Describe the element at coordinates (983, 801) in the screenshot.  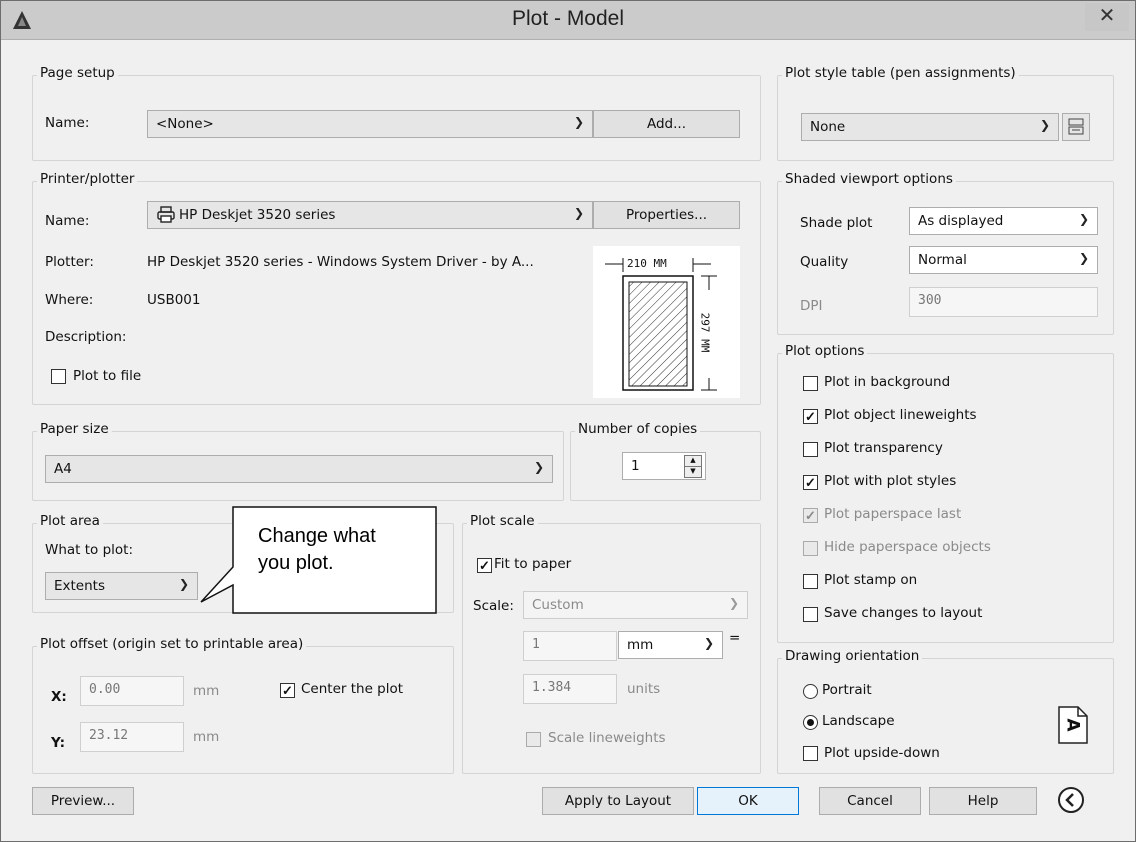
I see `help-button: Help` at that location.